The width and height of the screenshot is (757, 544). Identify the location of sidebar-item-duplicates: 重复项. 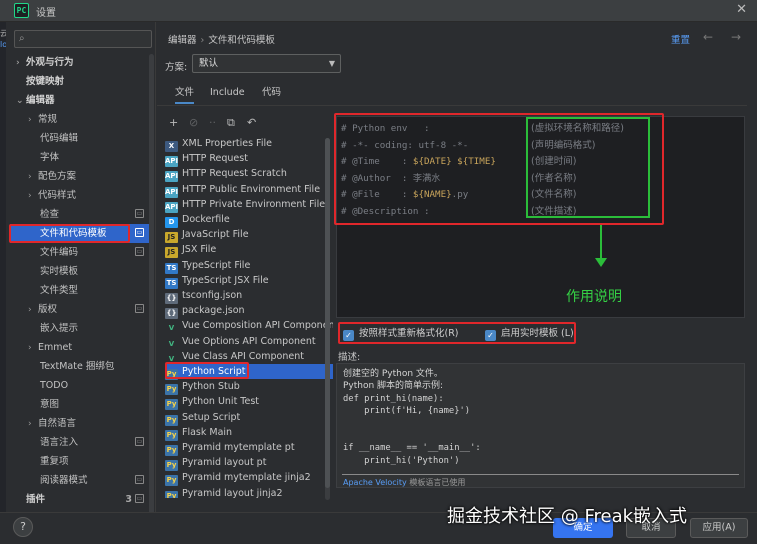
(54, 461).